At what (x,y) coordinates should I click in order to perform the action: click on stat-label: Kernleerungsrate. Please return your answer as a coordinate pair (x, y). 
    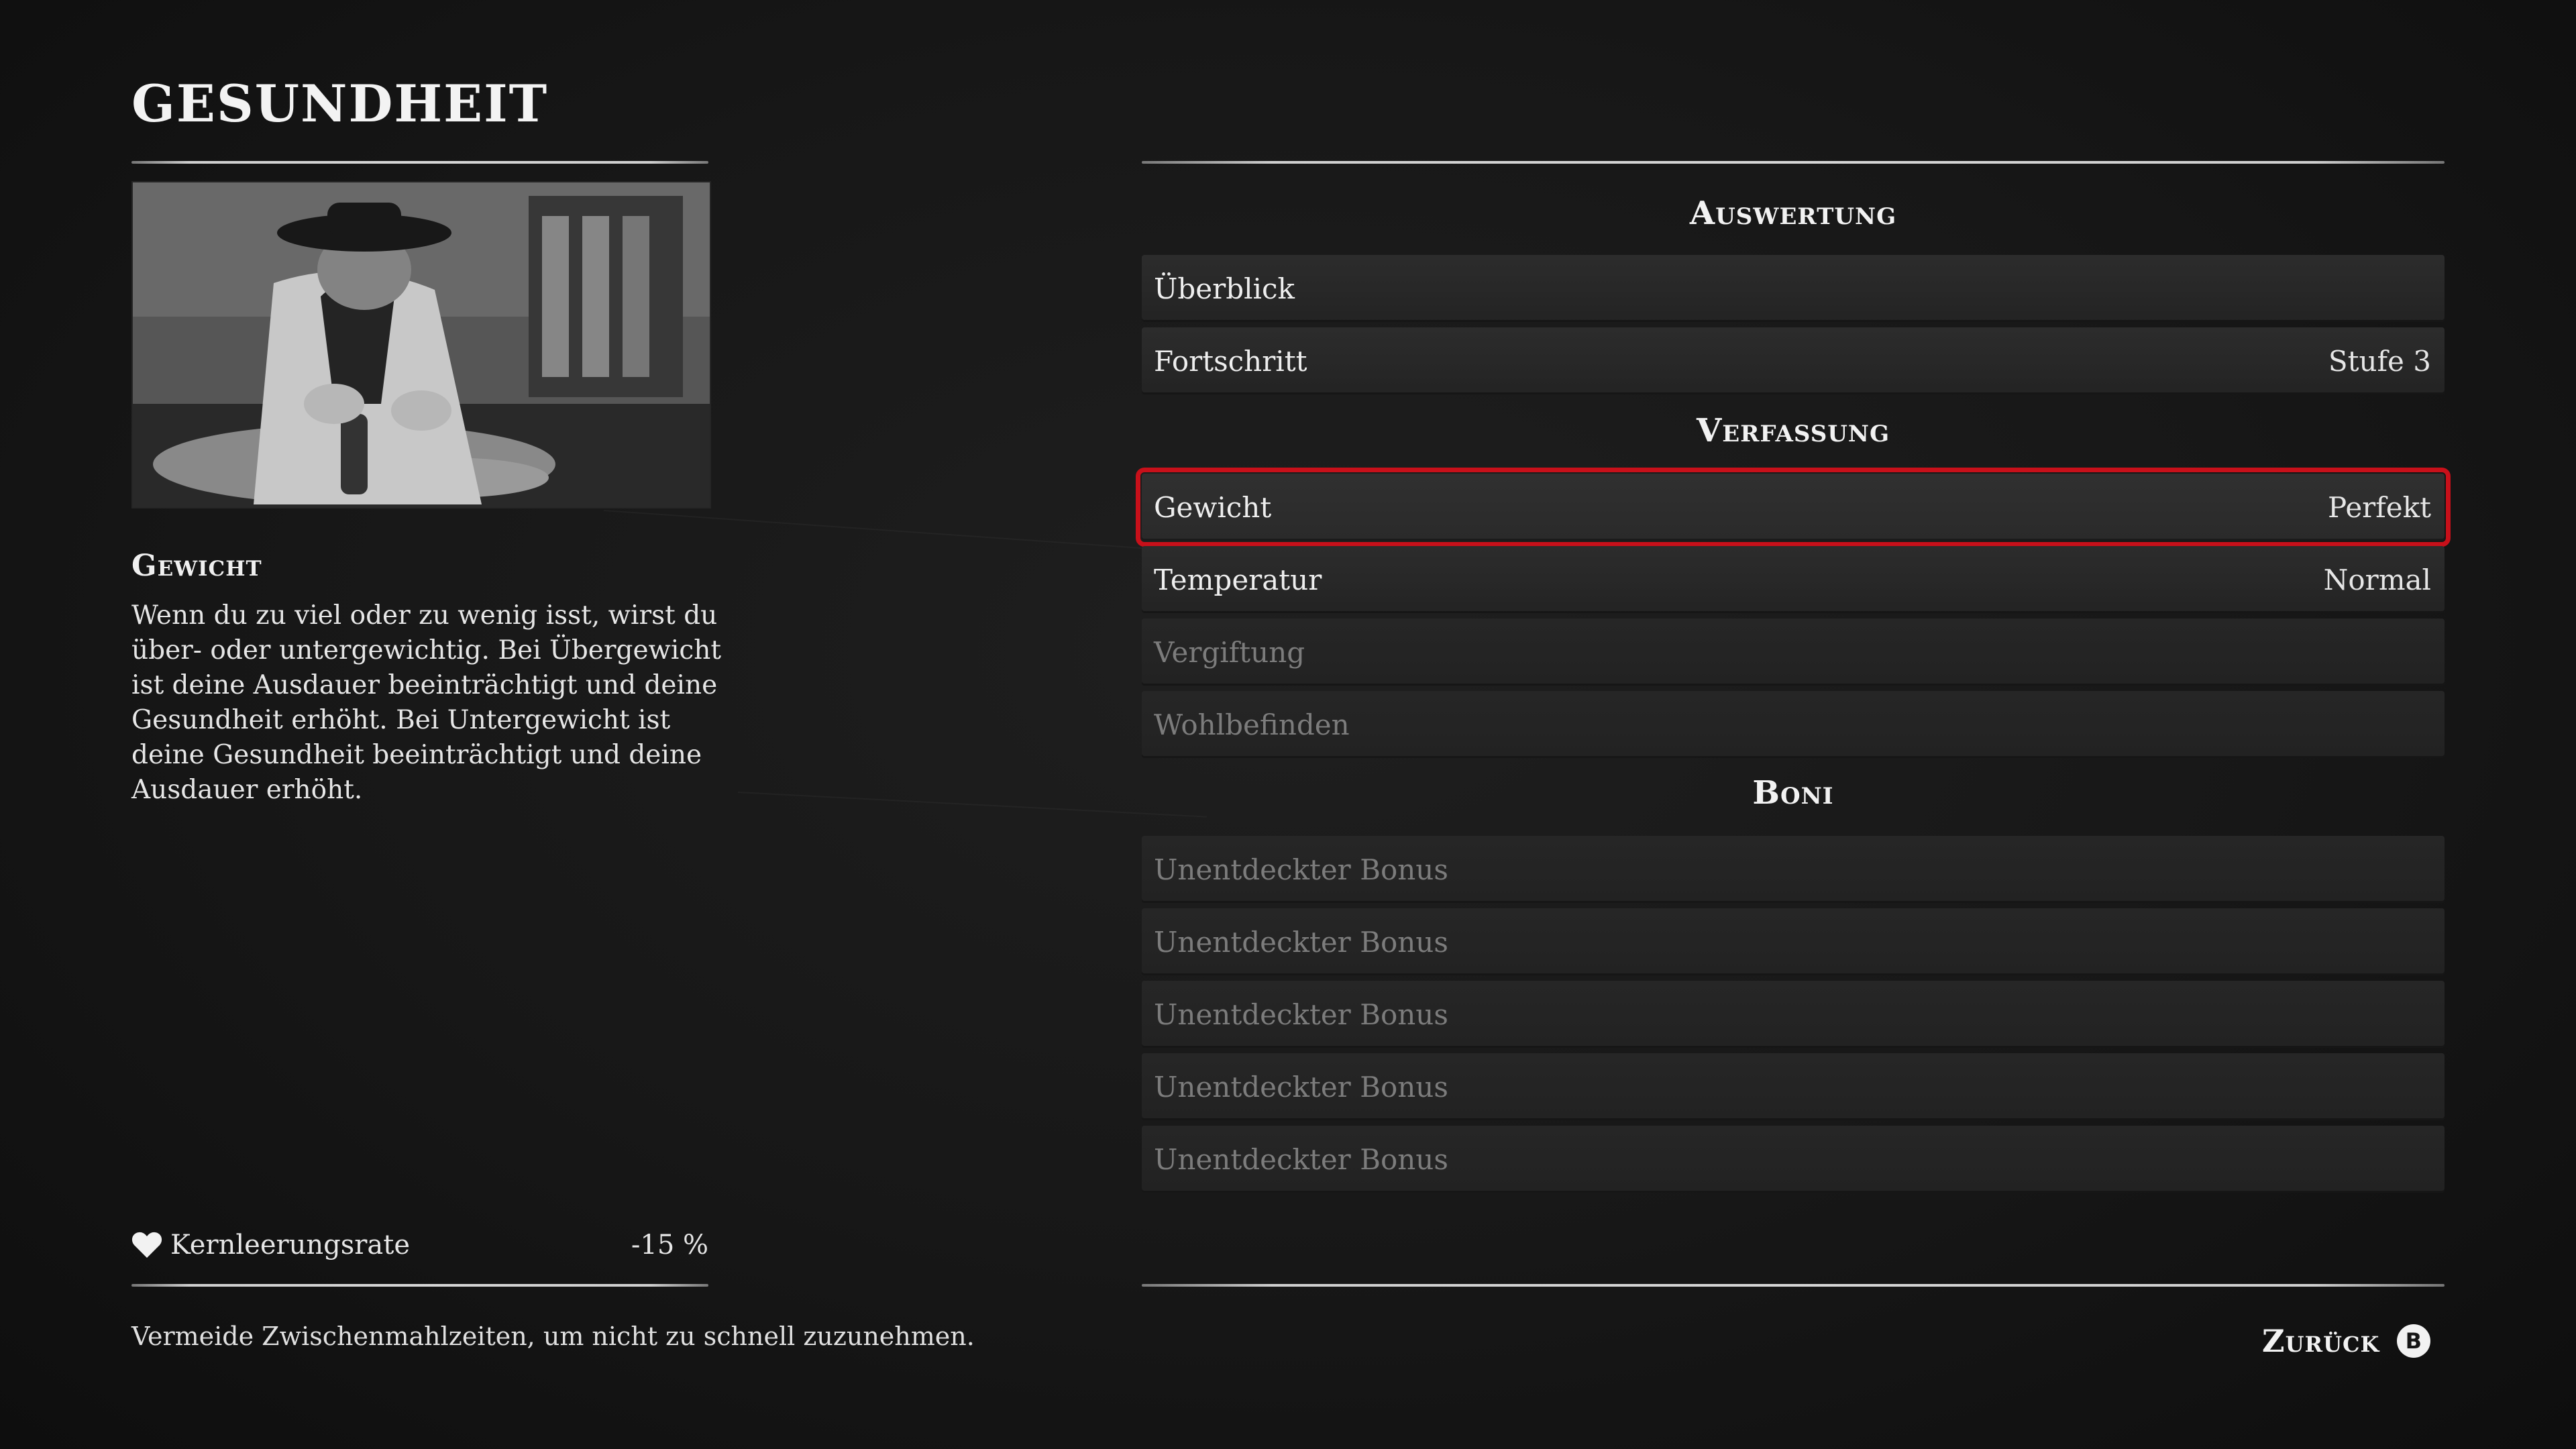
    Looking at the image, I should click on (290, 1245).